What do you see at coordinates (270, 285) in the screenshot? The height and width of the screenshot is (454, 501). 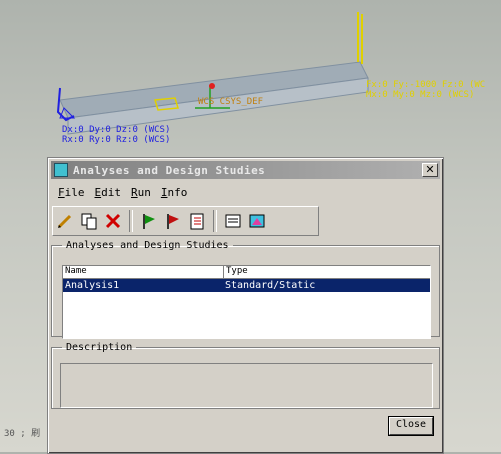 I see `analysis-type: Standard/Static` at bounding box center [270, 285].